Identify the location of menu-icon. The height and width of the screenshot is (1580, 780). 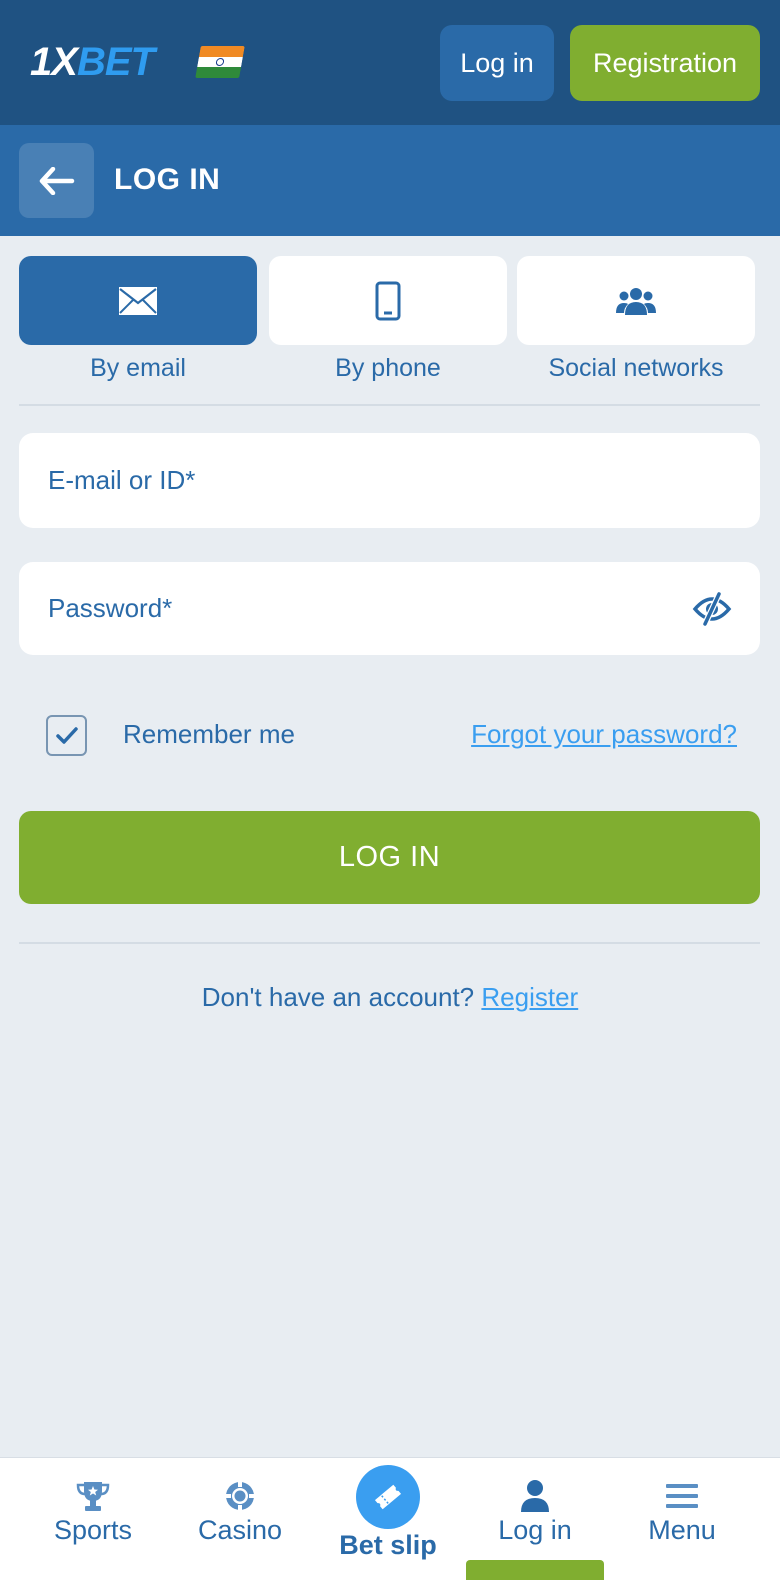
(682, 1496).